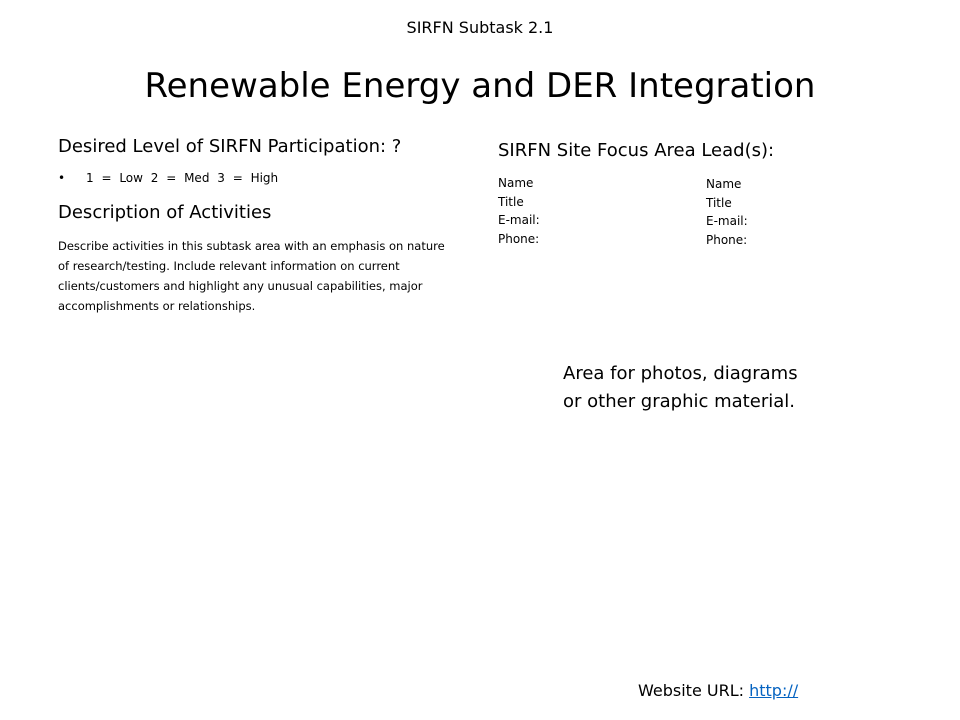 The height and width of the screenshot is (720, 960). What do you see at coordinates (680, 373) in the screenshot?
I see `graphic-placeholder-line-1: Area for photos, diagrams` at bounding box center [680, 373].